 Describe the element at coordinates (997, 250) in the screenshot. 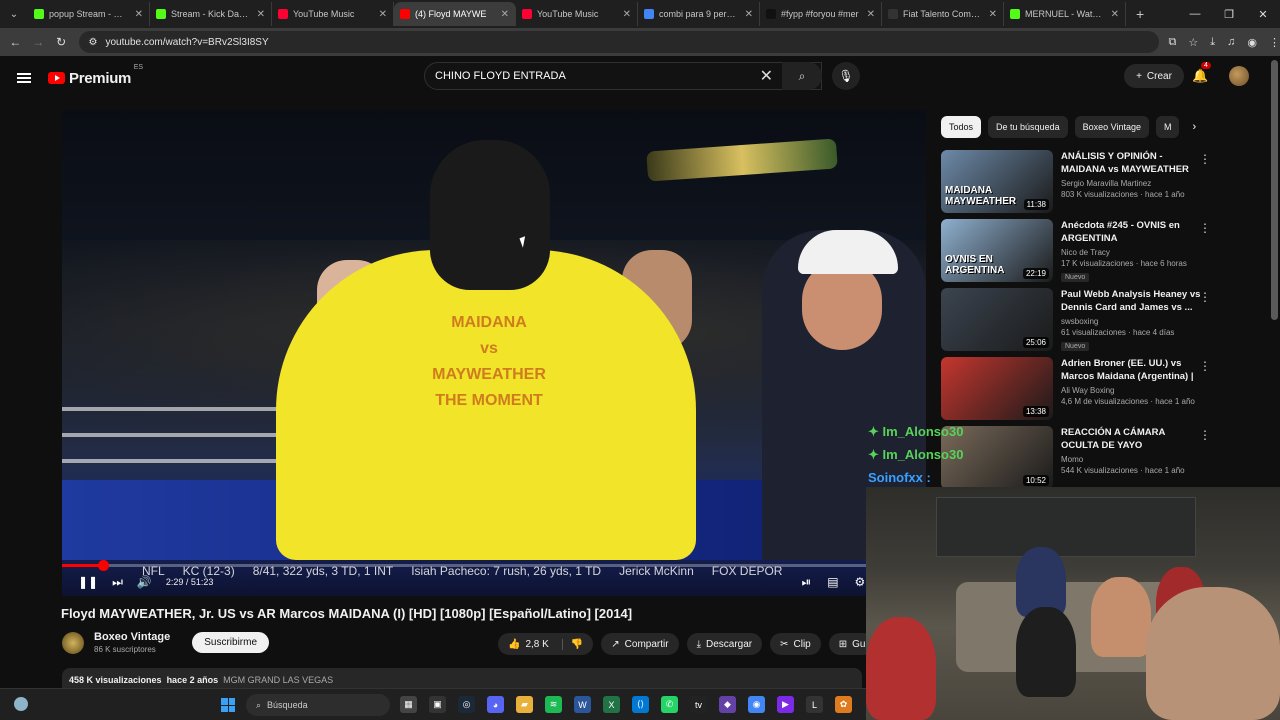

I see `video-thumbnail: OVNIS EN ARGENTINA 22:19` at that location.